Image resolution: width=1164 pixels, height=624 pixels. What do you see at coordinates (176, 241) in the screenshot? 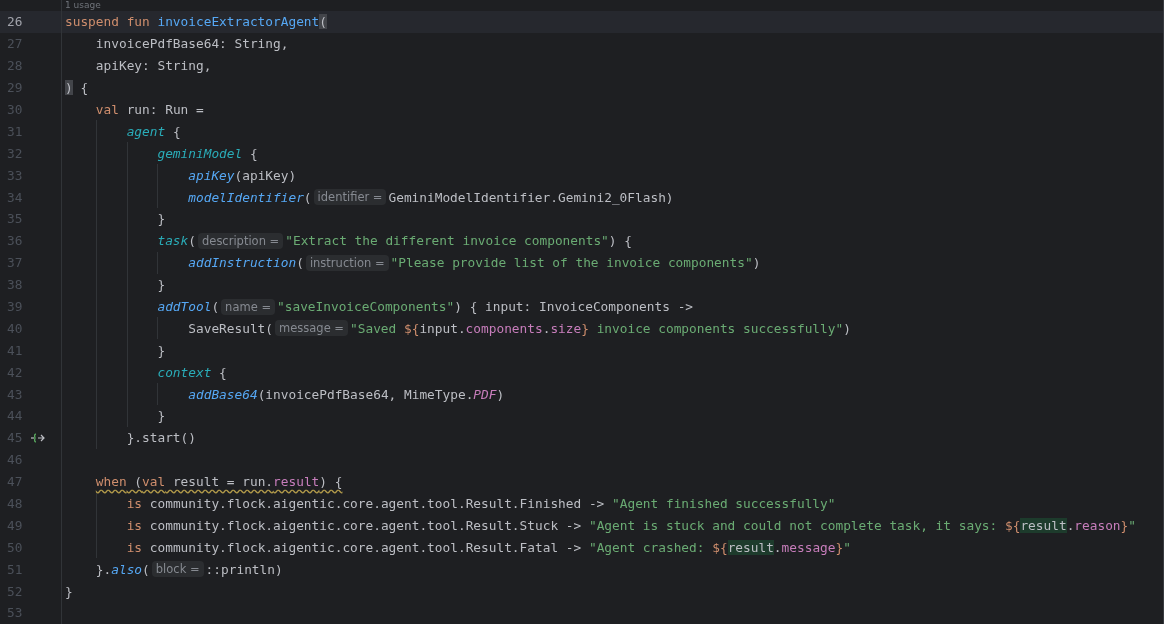
I see `code-text: task(` at bounding box center [176, 241].